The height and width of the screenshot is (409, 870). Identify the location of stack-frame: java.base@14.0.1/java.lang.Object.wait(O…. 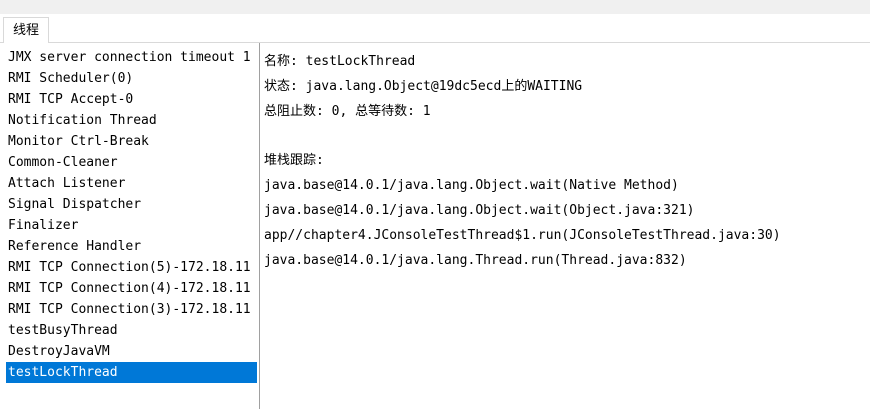
(479, 210).